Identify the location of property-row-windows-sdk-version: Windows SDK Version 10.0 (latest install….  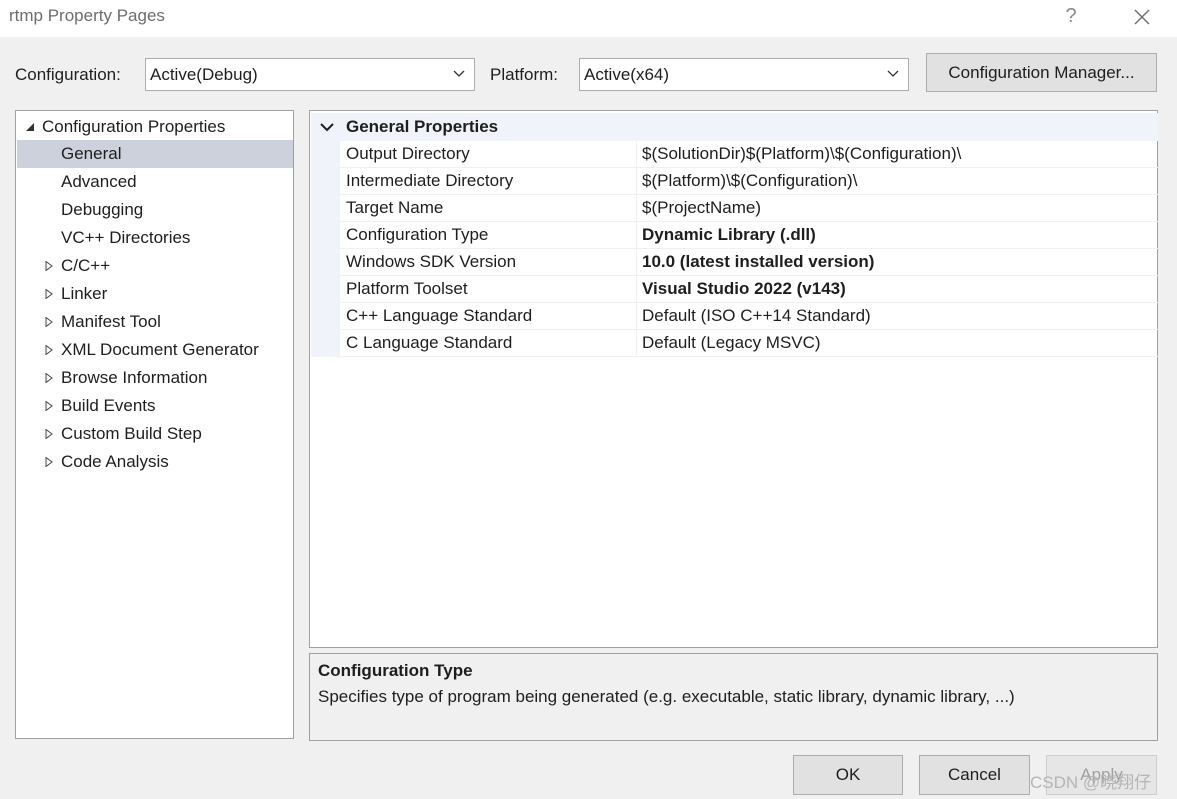
(734, 262).